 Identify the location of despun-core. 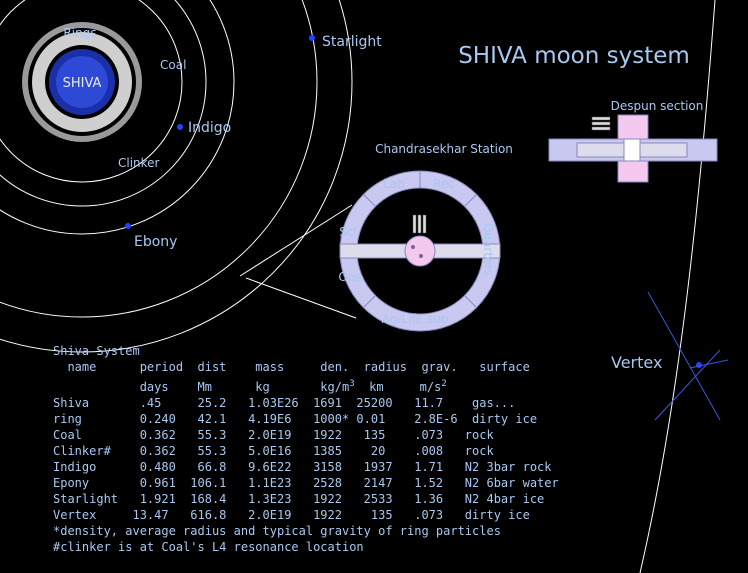
(632, 150).